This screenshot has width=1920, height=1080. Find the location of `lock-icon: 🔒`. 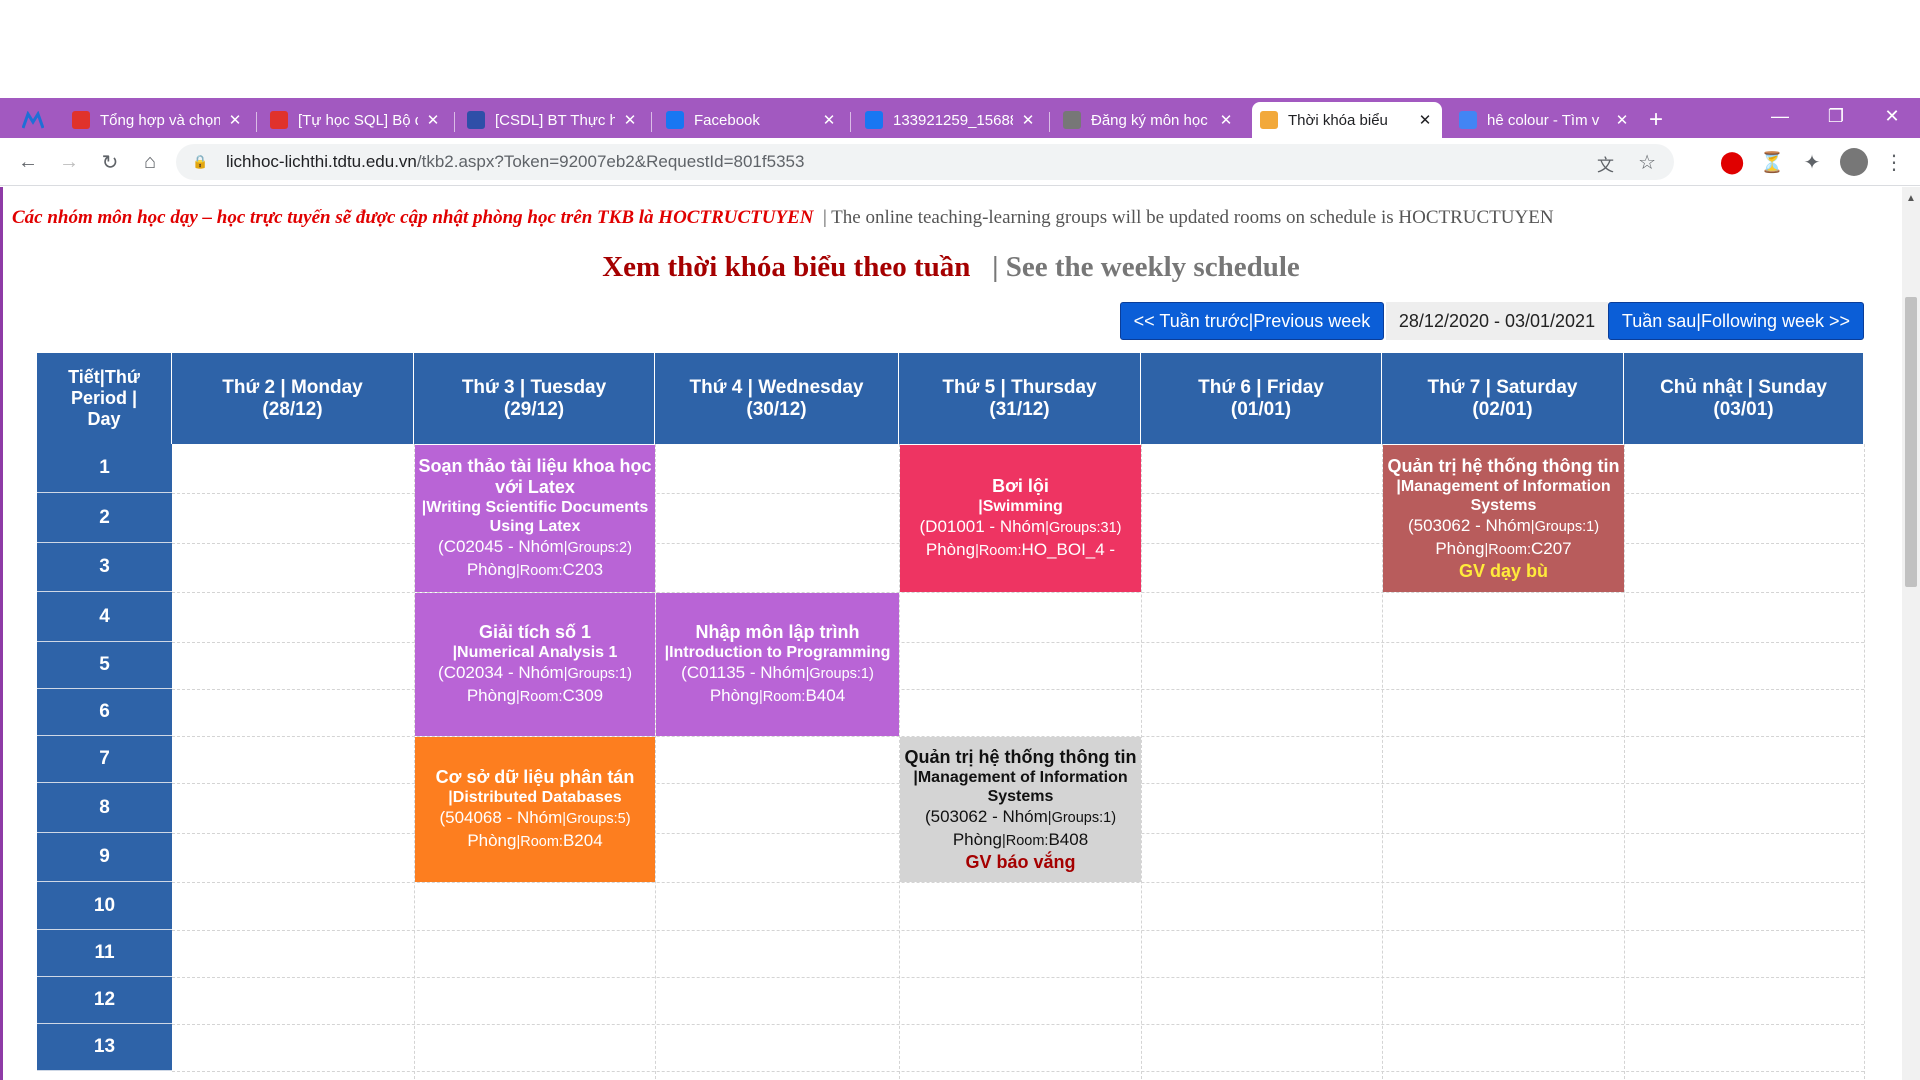

lock-icon: 🔒 is located at coordinates (200, 162).